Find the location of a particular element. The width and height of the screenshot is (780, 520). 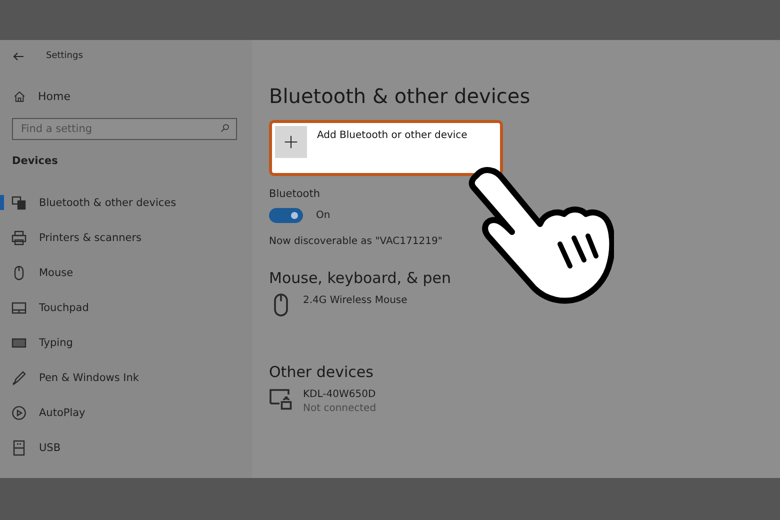

home-icon is located at coordinates (19, 96).